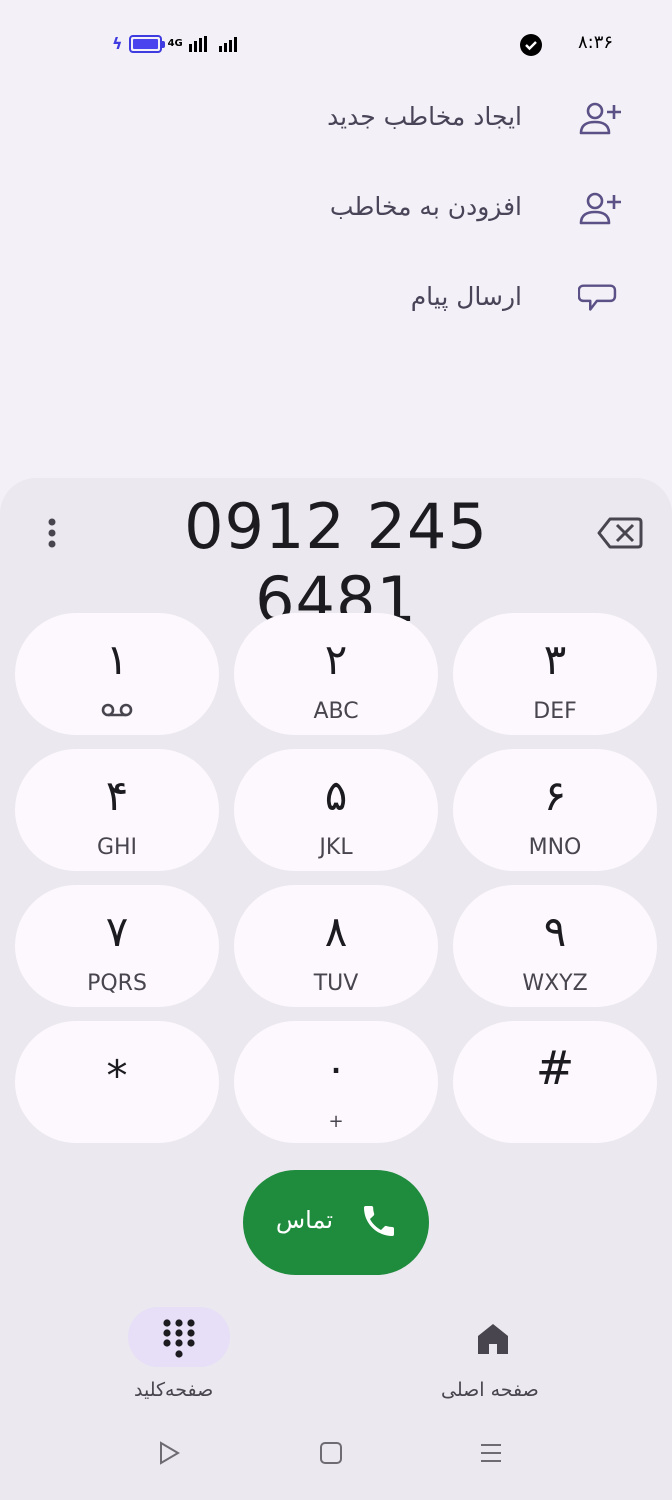 The height and width of the screenshot is (1500, 672). I want to click on key-1: ۱, so click(117, 674).